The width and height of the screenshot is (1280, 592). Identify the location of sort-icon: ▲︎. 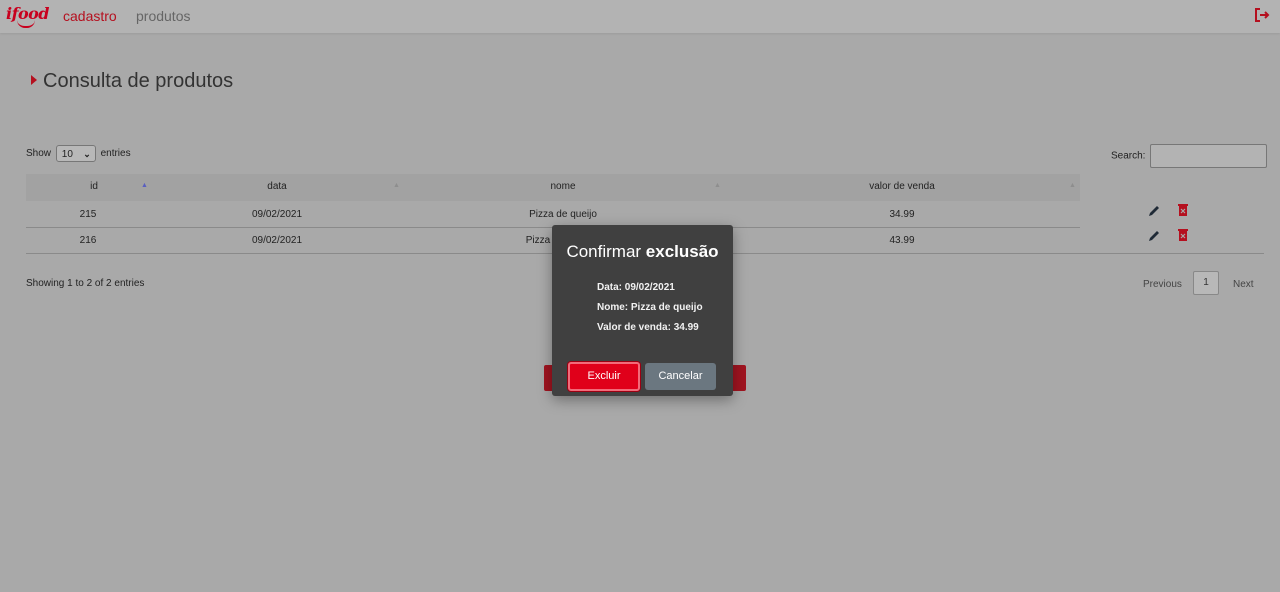
(396, 185).